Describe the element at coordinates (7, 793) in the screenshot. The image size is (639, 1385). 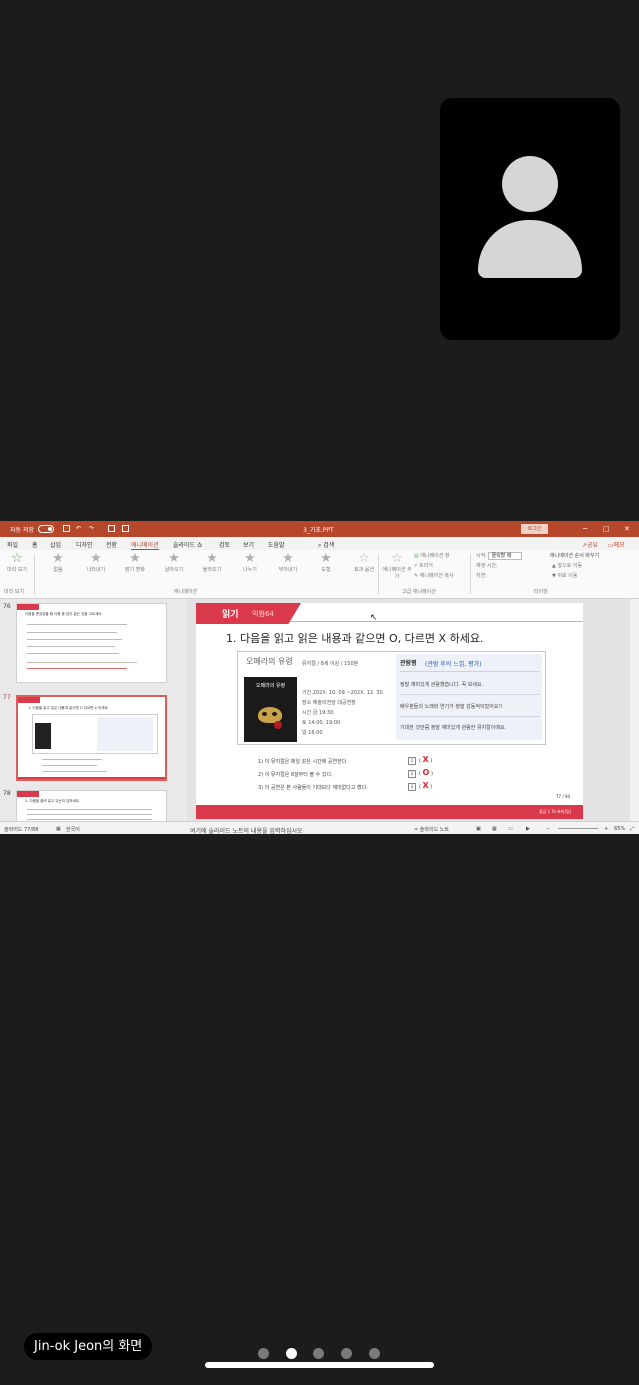
I see `thumb-number: 78` at that location.